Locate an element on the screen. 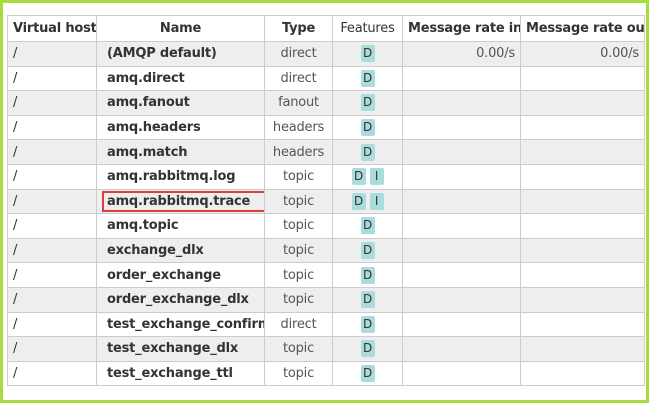 The height and width of the screenshot is (403, 649). name-cell: amq.rabbitmq.log is located at coordinates (180, 176).